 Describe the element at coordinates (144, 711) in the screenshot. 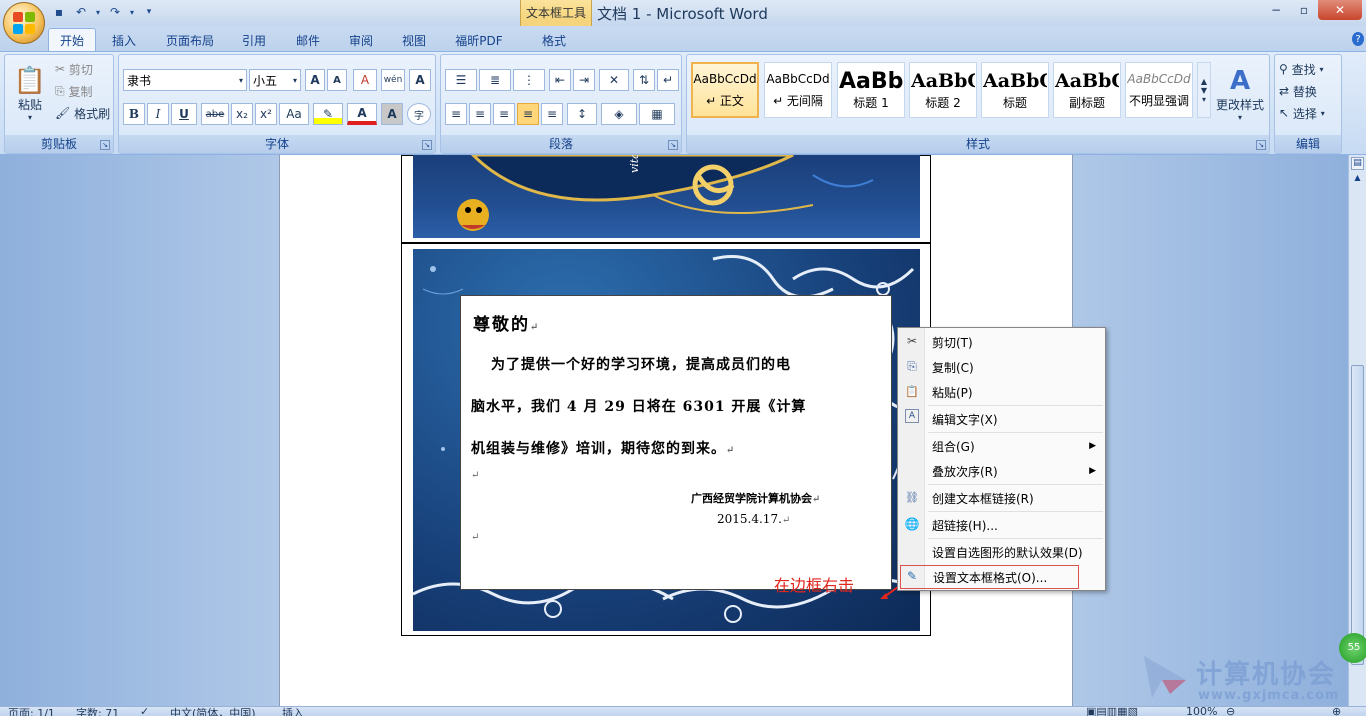

I see `proofing-icon: ✓` at that location.